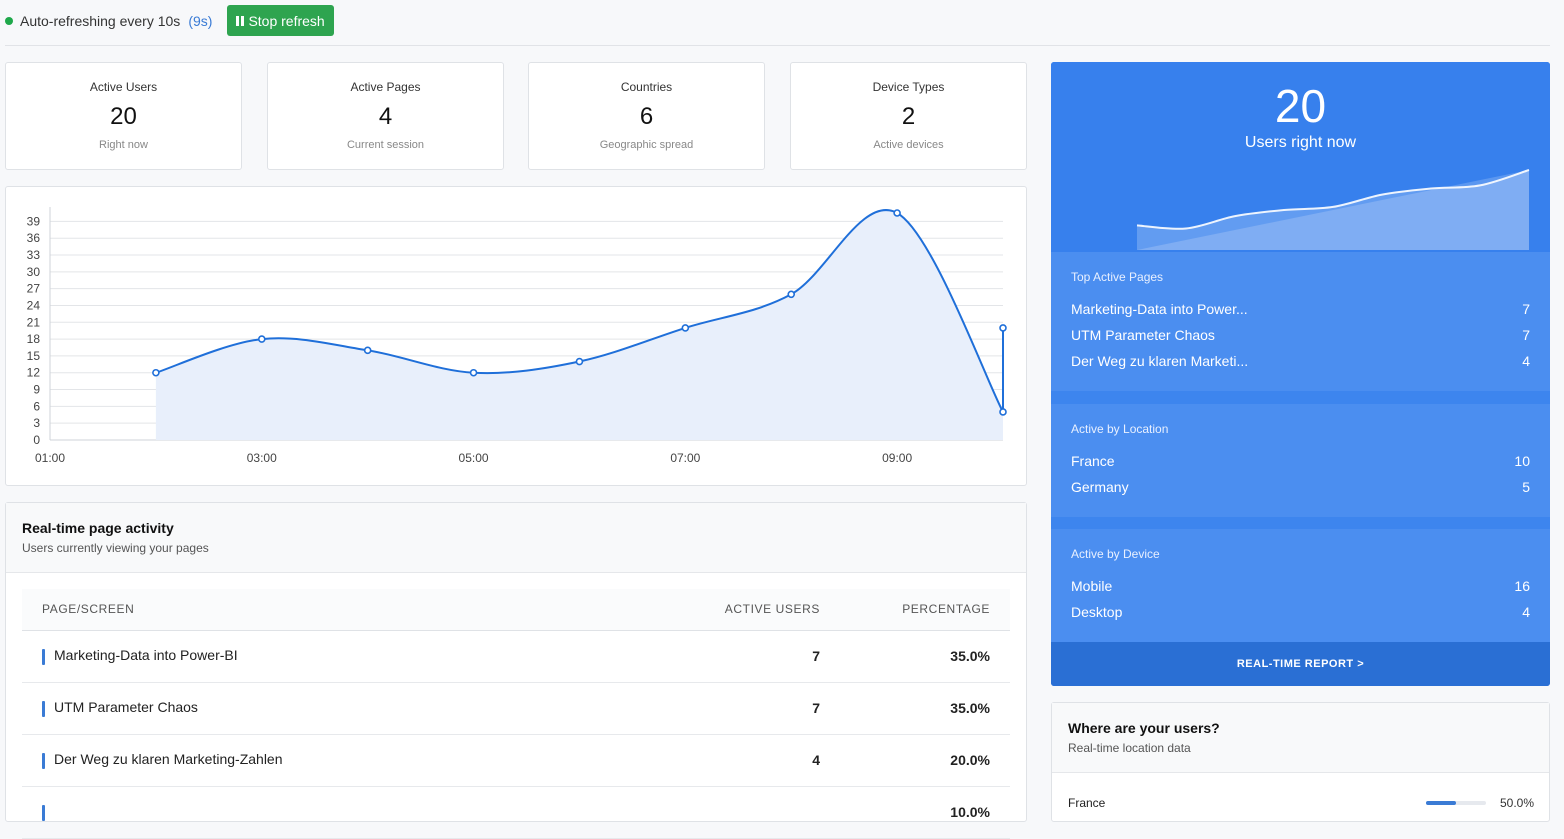  I want to click on stop-refresh-button: Stop refresh, so click(280, 20).